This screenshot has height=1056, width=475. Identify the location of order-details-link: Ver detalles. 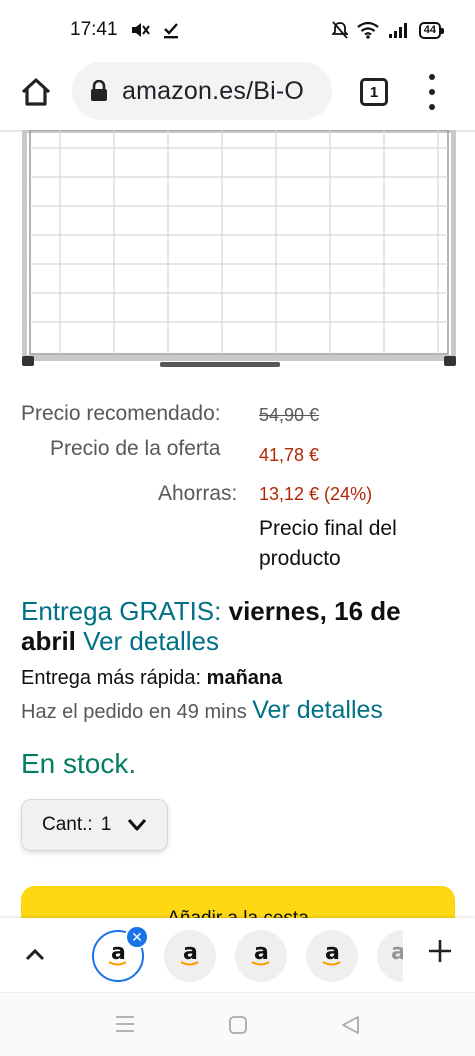
(317, 710).